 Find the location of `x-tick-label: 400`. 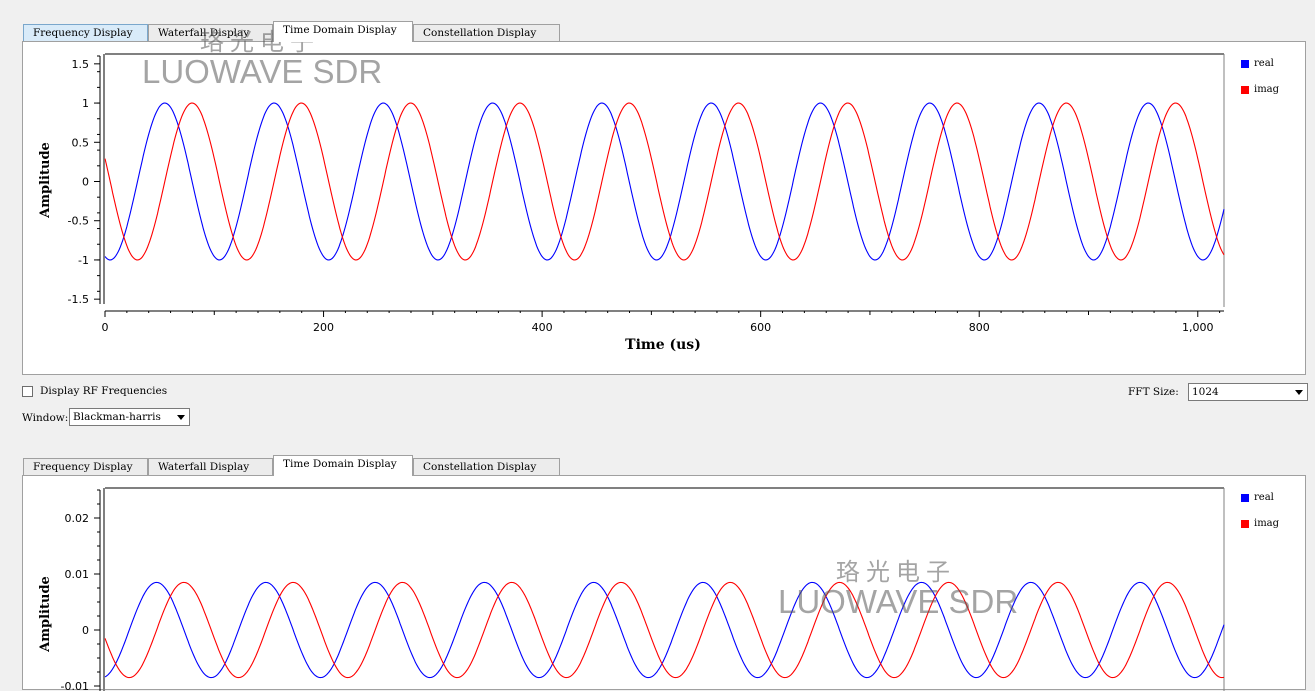

x-tick-label: 400 is located at coordinates (542, 327).